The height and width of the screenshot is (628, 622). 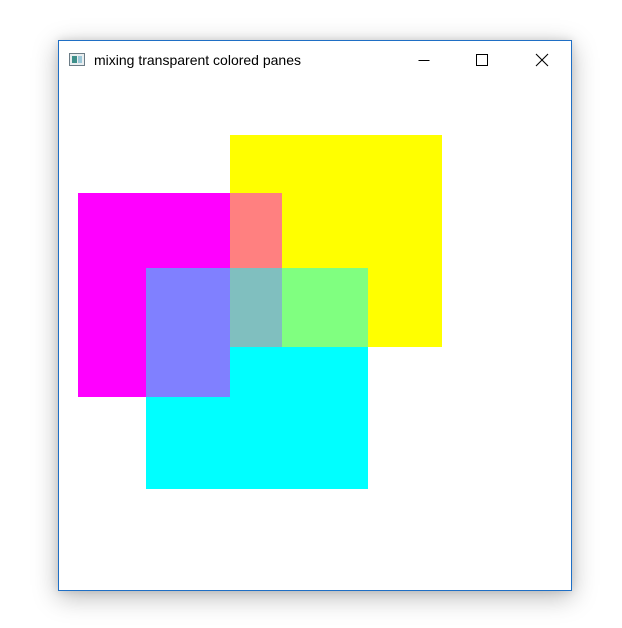 I want to click on app-window-icon, so click(x=77, y=59).